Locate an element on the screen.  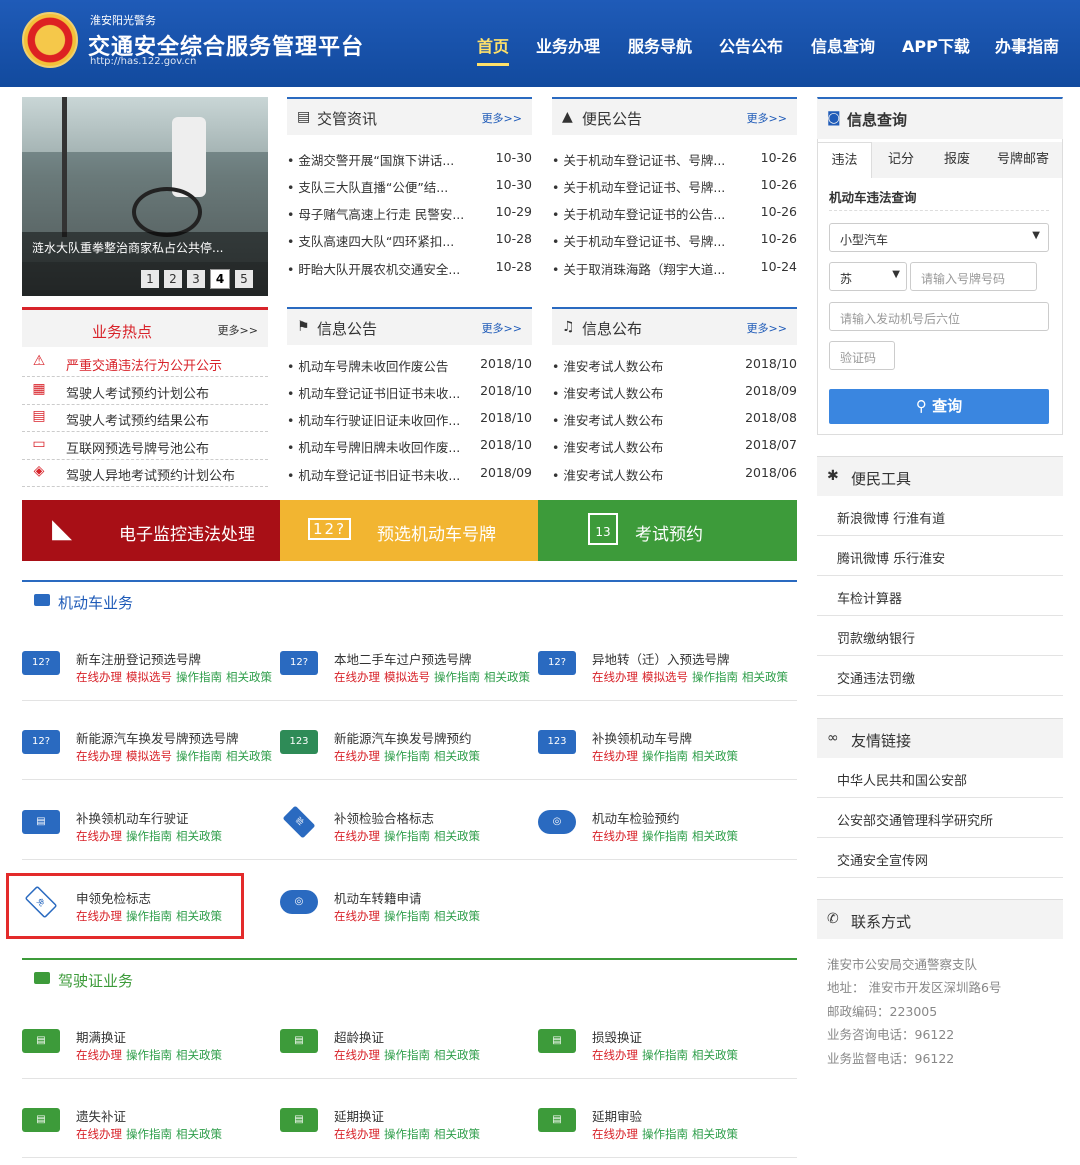
service-item: 12? 新车注册登记预选号牌 在线办理 模拟选号 操作指南 相关政策 is located at coordinates (147, 674).